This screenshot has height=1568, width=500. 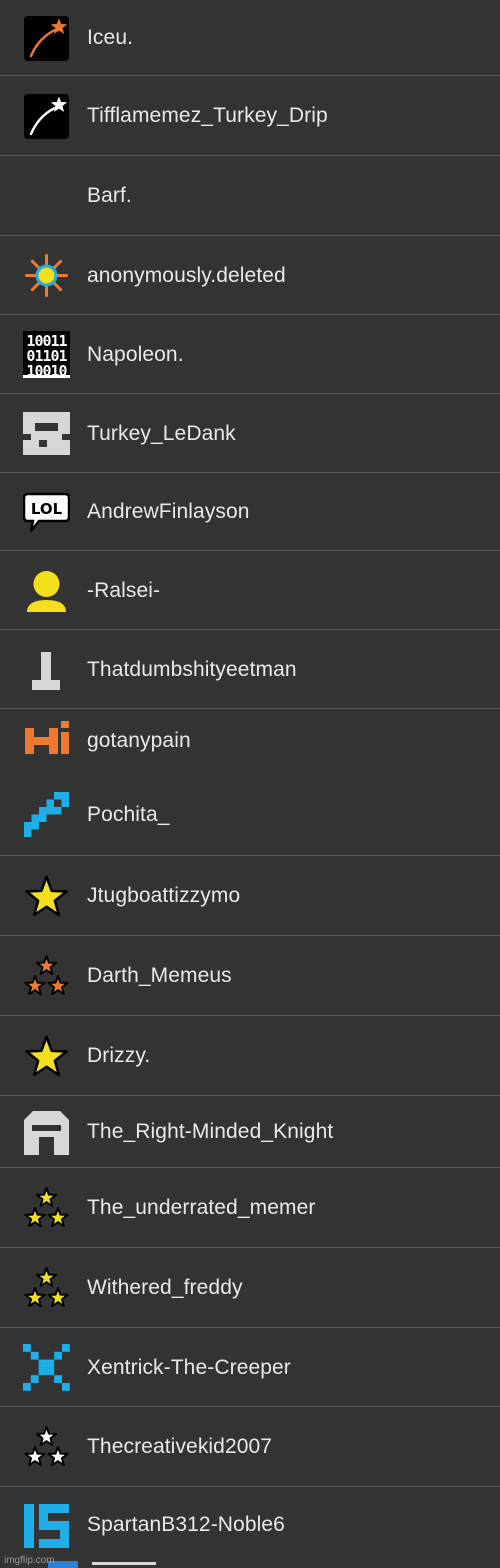 I want to click on username-label: Pochita_, so click(x=128, y=814).